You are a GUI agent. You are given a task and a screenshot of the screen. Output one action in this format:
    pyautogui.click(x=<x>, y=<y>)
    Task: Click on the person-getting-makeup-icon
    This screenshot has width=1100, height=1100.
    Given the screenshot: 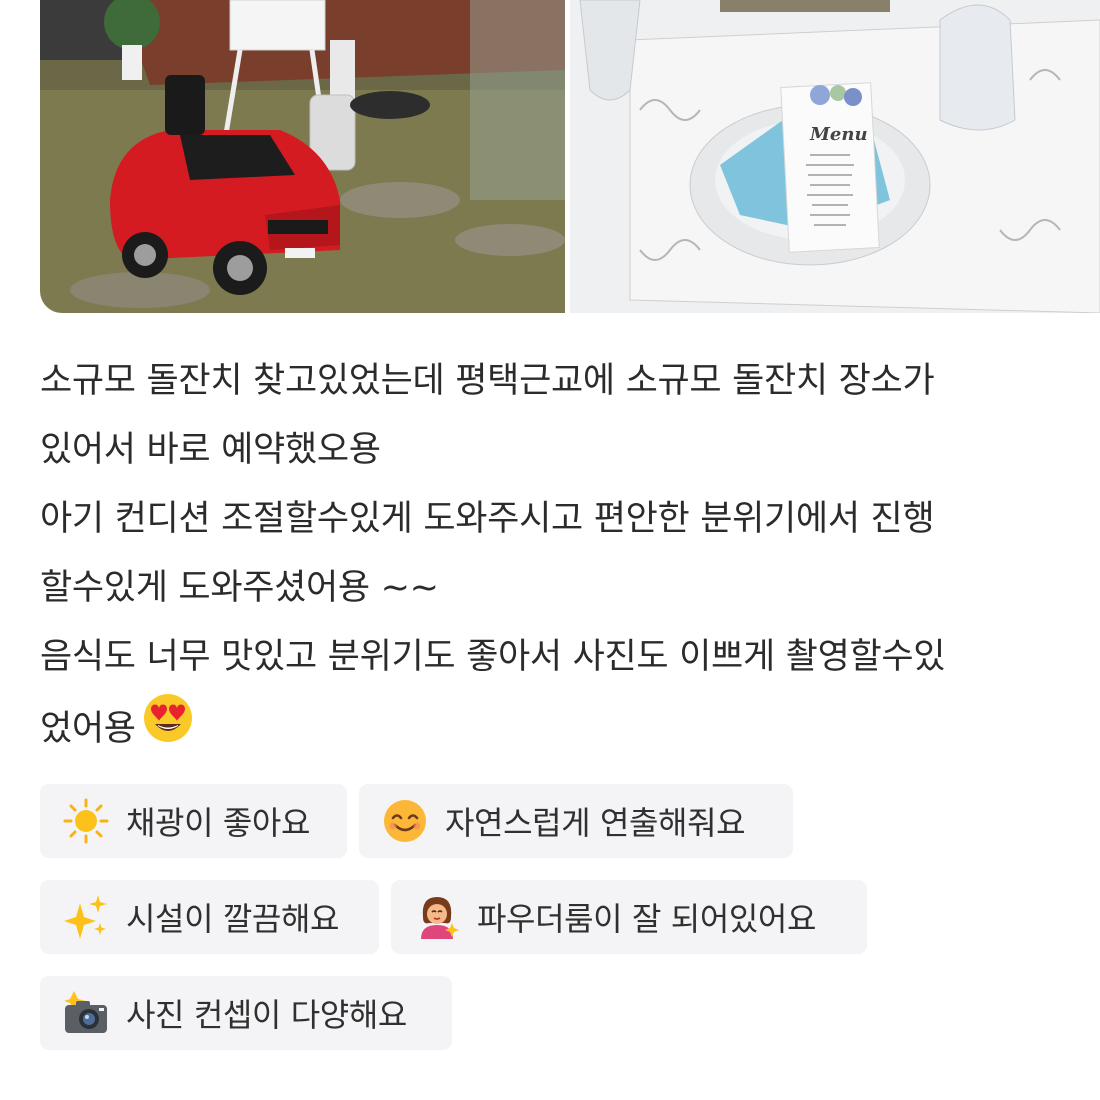 What is the action you would take?
    pyautogui.click(x=437, y=917)
    